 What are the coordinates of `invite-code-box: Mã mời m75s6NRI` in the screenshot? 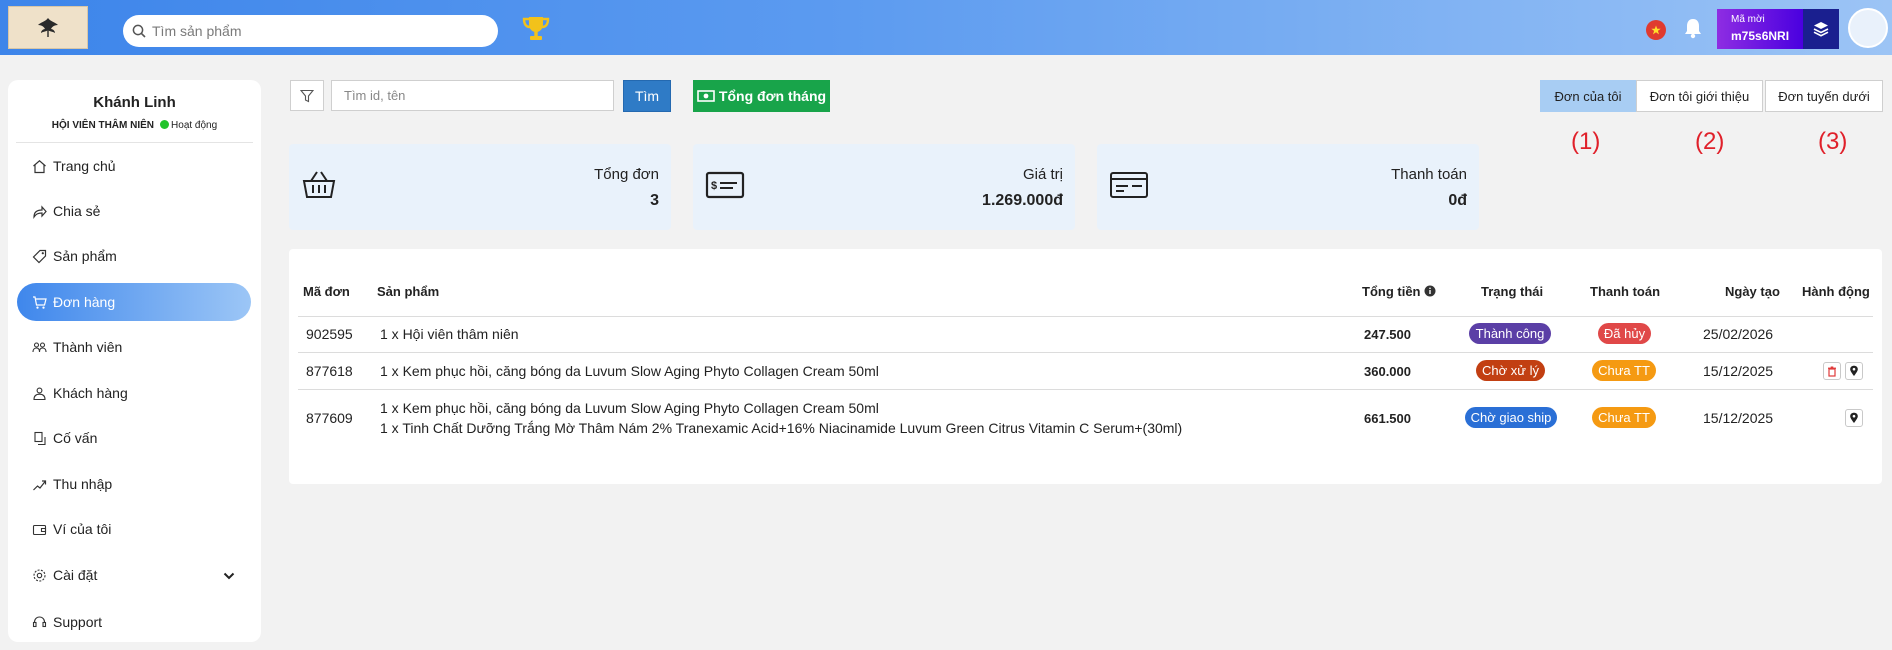 It's located at (1760, 29).